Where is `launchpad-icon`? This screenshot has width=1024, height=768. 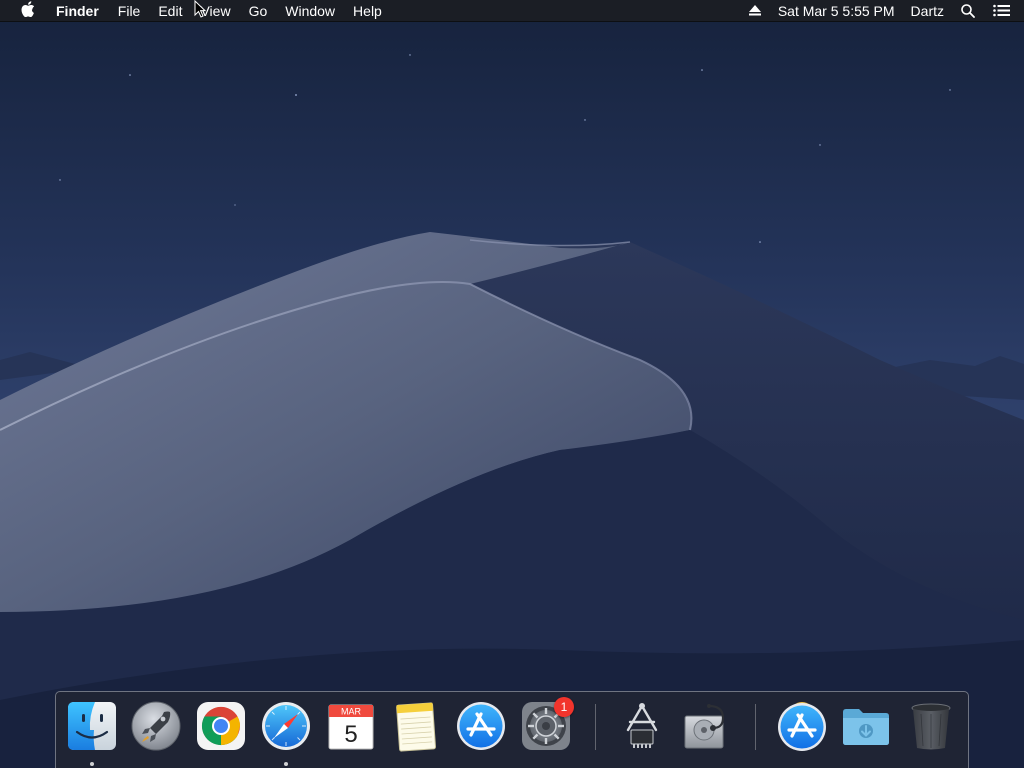 launchpad-icon is located at coordinates (156, 726).